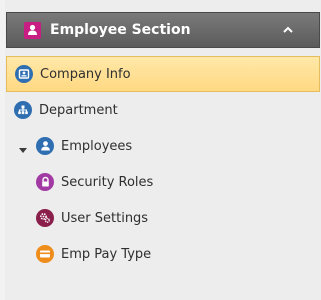 The image size is (321, 300). Describe the element at coordinates (106, 254) in the screenshot. I see `nav-item-label: Emp Pay Type` at that location.